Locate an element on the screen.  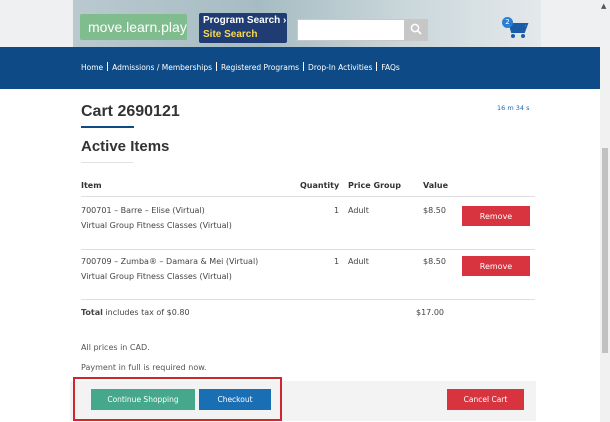
column-header-item: Item is located at coordinates (91, 185).